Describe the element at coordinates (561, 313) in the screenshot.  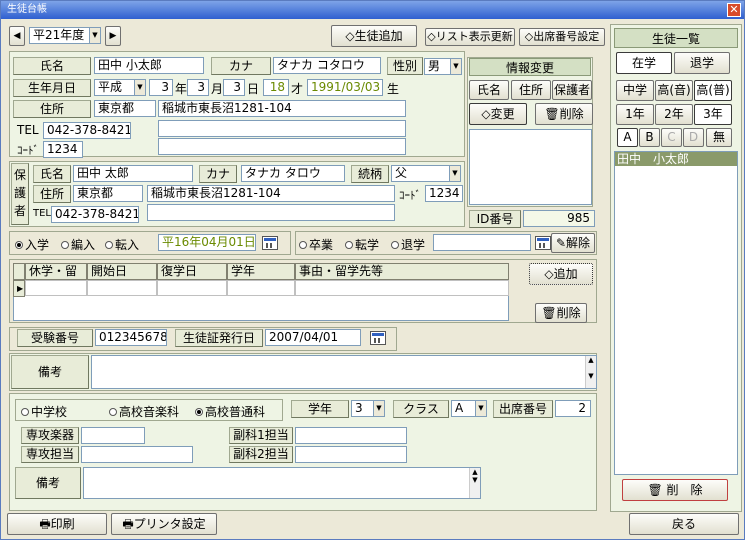
I see `leave-delete-button: 🗑削除` at that location.